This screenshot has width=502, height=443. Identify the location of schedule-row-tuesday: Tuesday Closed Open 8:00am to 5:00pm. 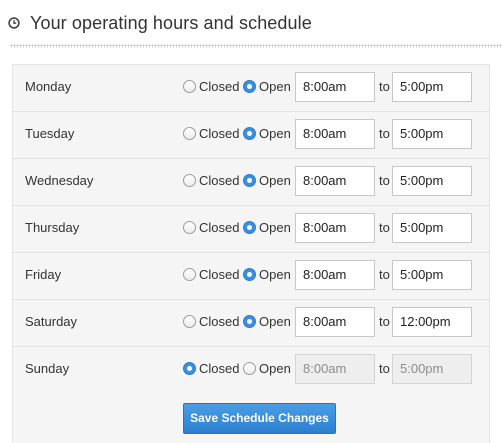
(251, 135).